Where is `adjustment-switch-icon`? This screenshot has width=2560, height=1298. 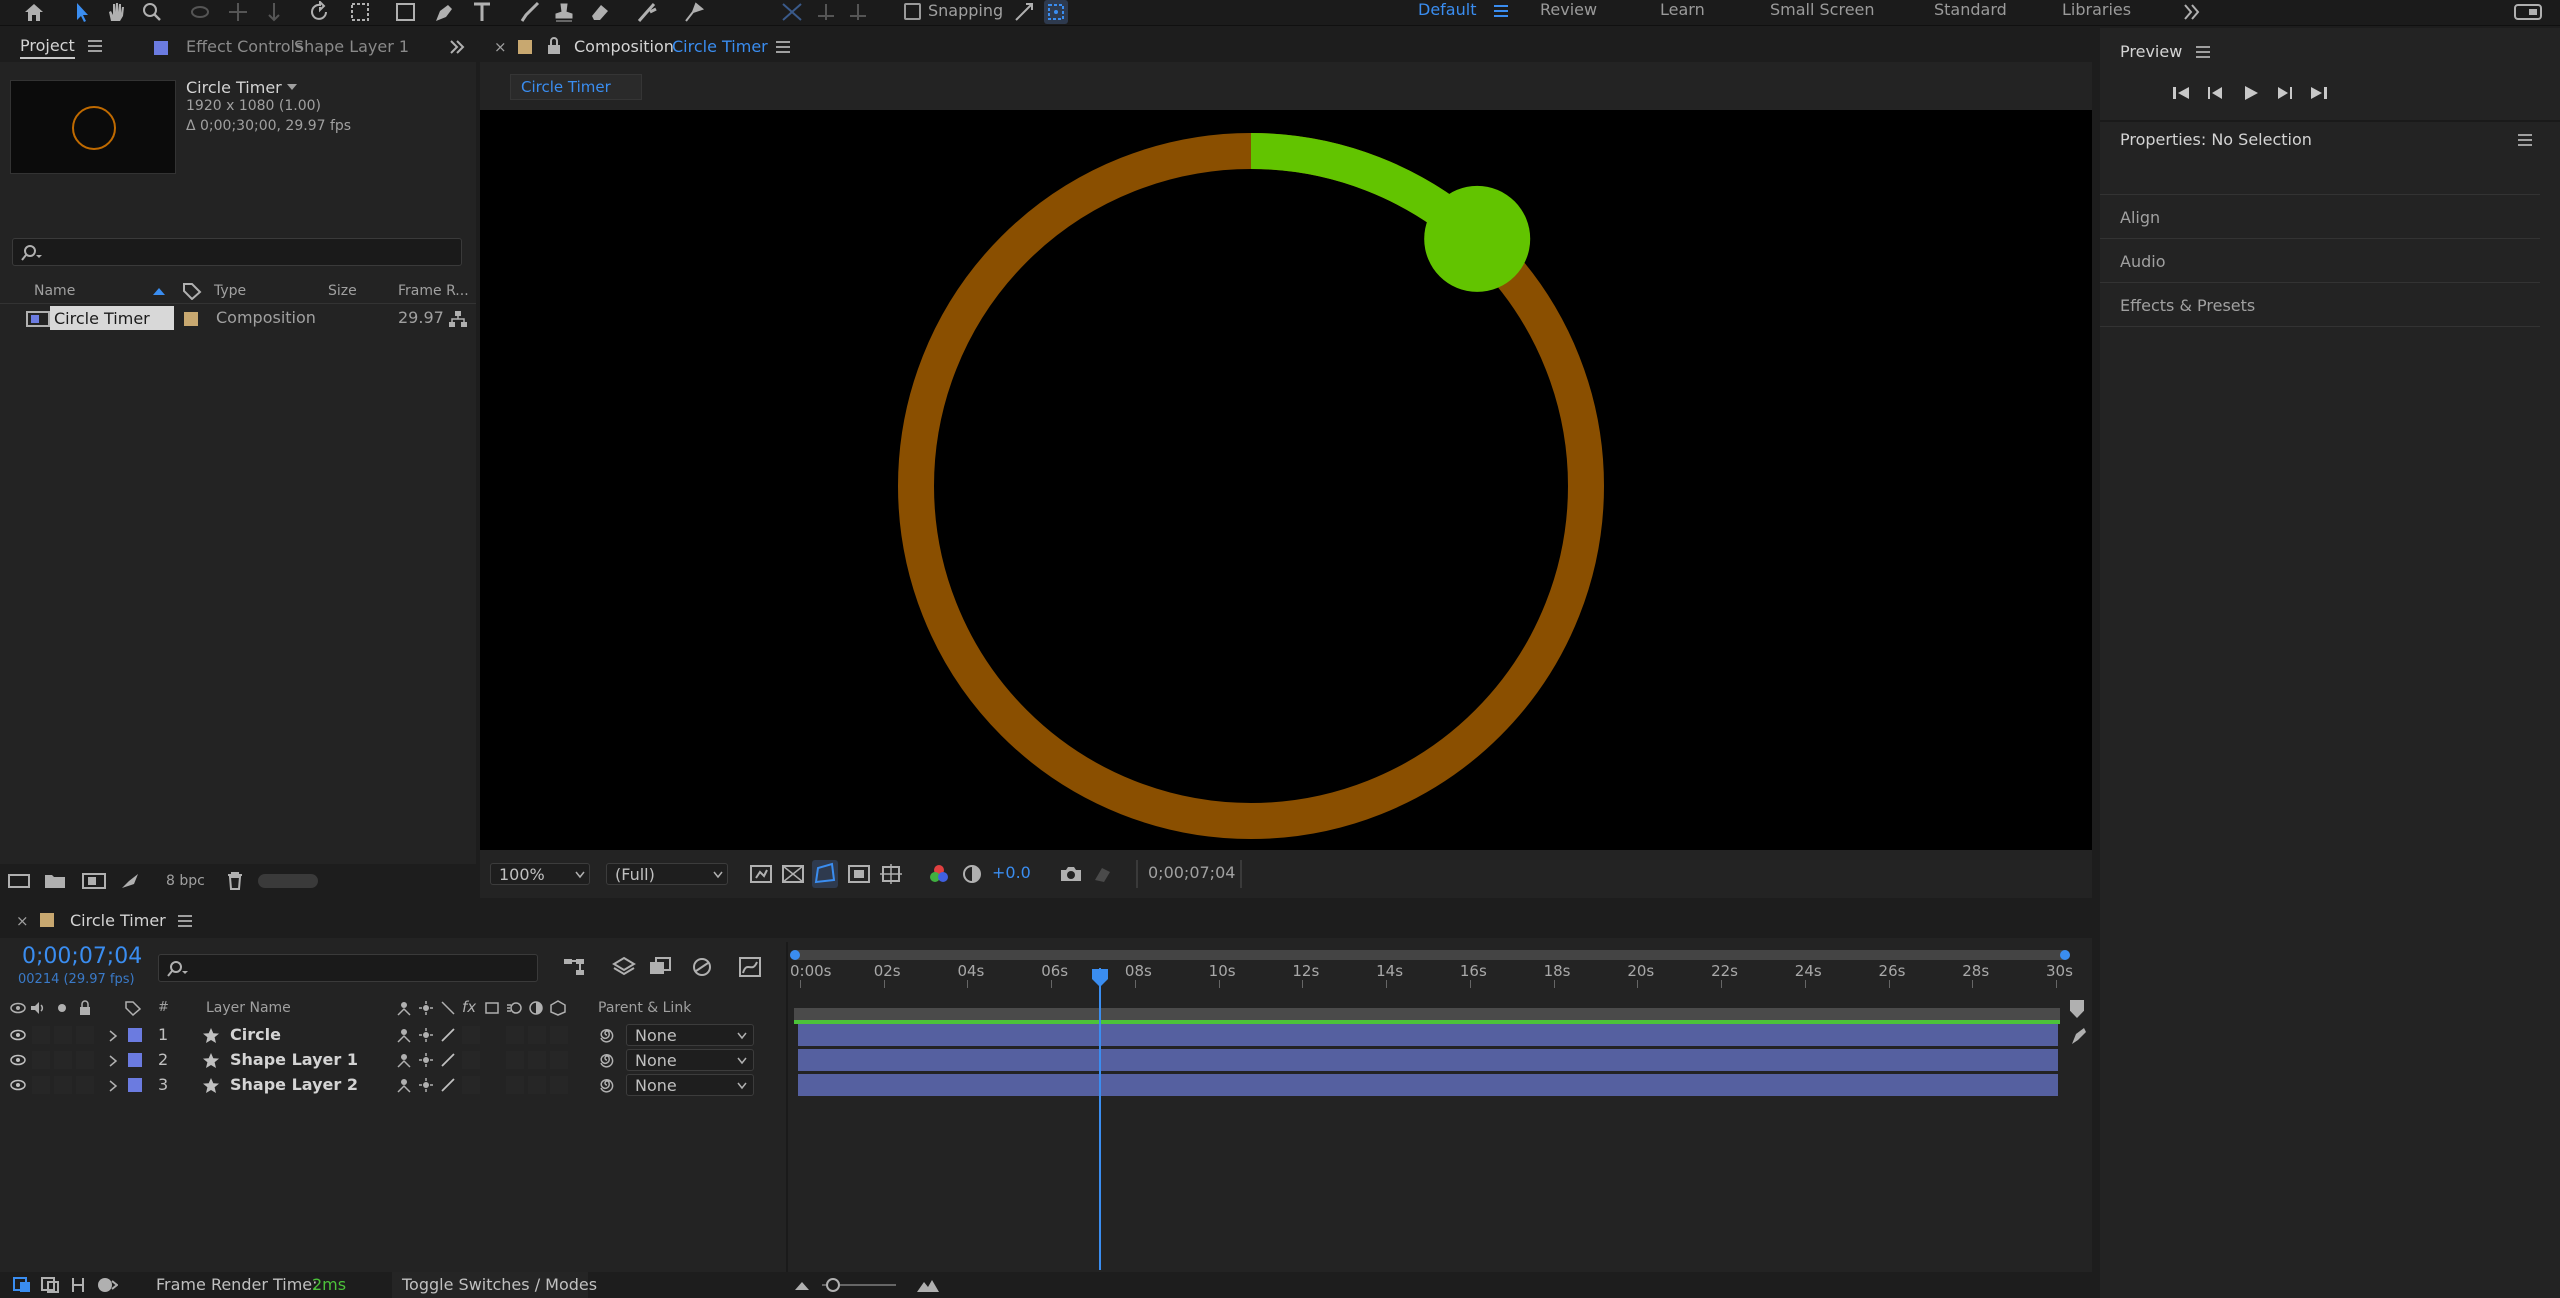
adjustment-switch-icon is located at coordinates (536, 1008).